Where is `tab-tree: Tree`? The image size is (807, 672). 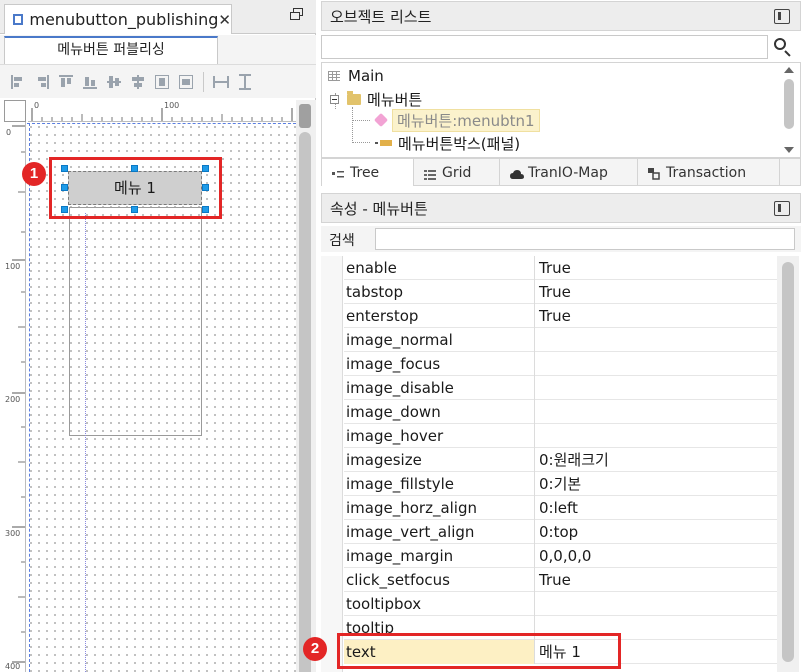 tab-tree: Tree is located at coordinates (368, 172).